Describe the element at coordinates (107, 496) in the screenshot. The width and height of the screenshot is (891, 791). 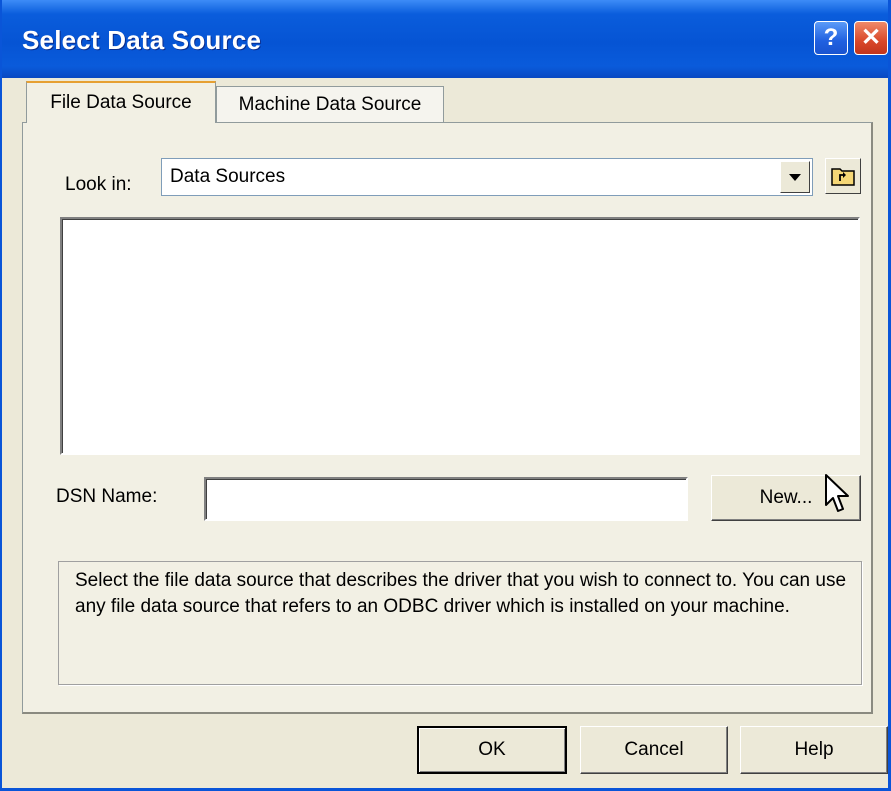
I see `dsn-name-label: DSN Name:` at that location.